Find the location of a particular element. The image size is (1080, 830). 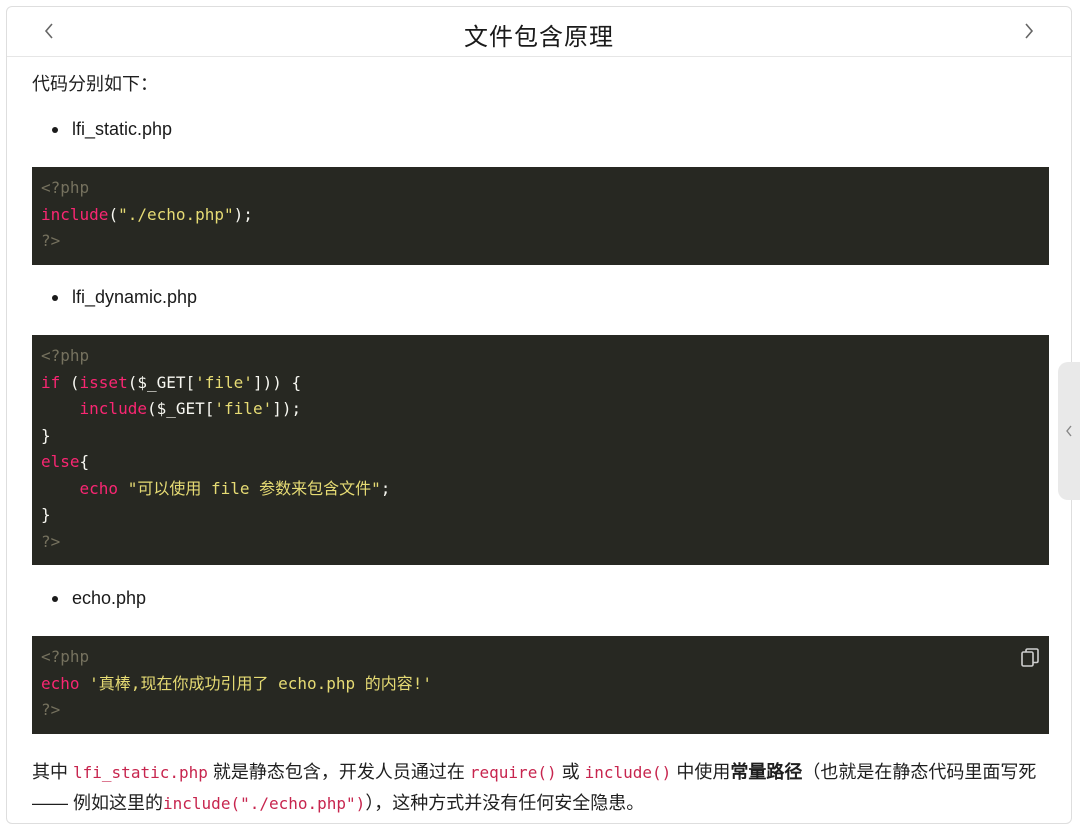

code-block-lfi-static: <?php include("./echo.php"); ?> is located at coordinates (540, 216).